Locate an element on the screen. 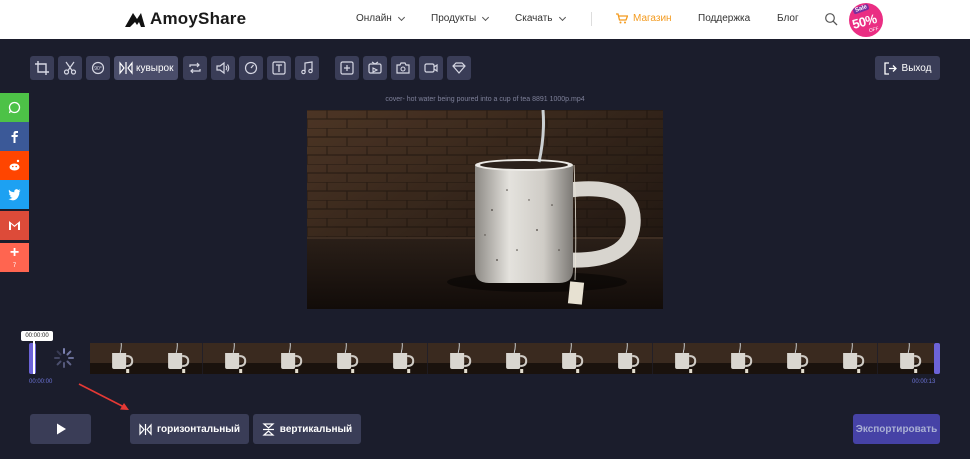  flip-vertical-button: вертикальный is located at coordinates (307, 429).